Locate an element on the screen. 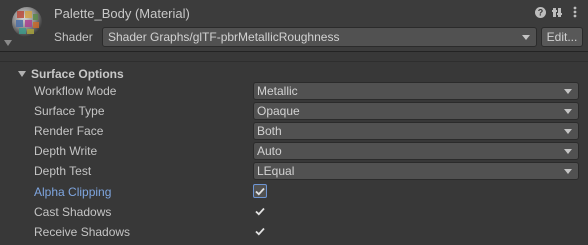  dropdown-value: Auto is located at coordinates (269, 151).